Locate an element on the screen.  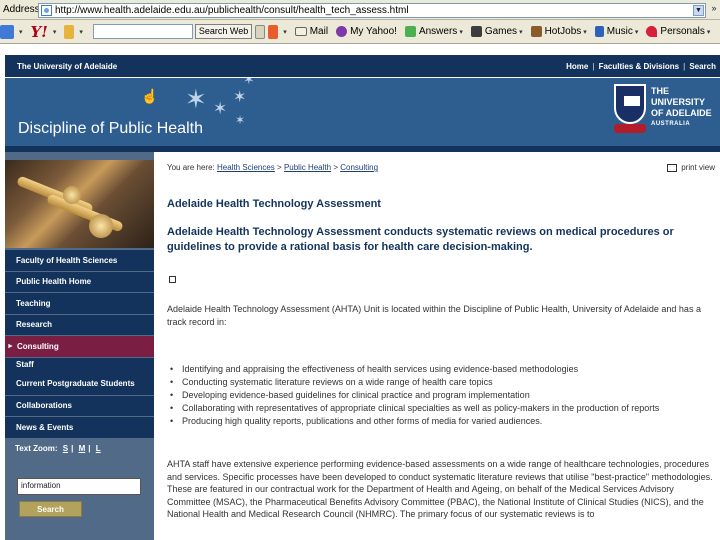
page-icon is located at coordinates (46, 10).